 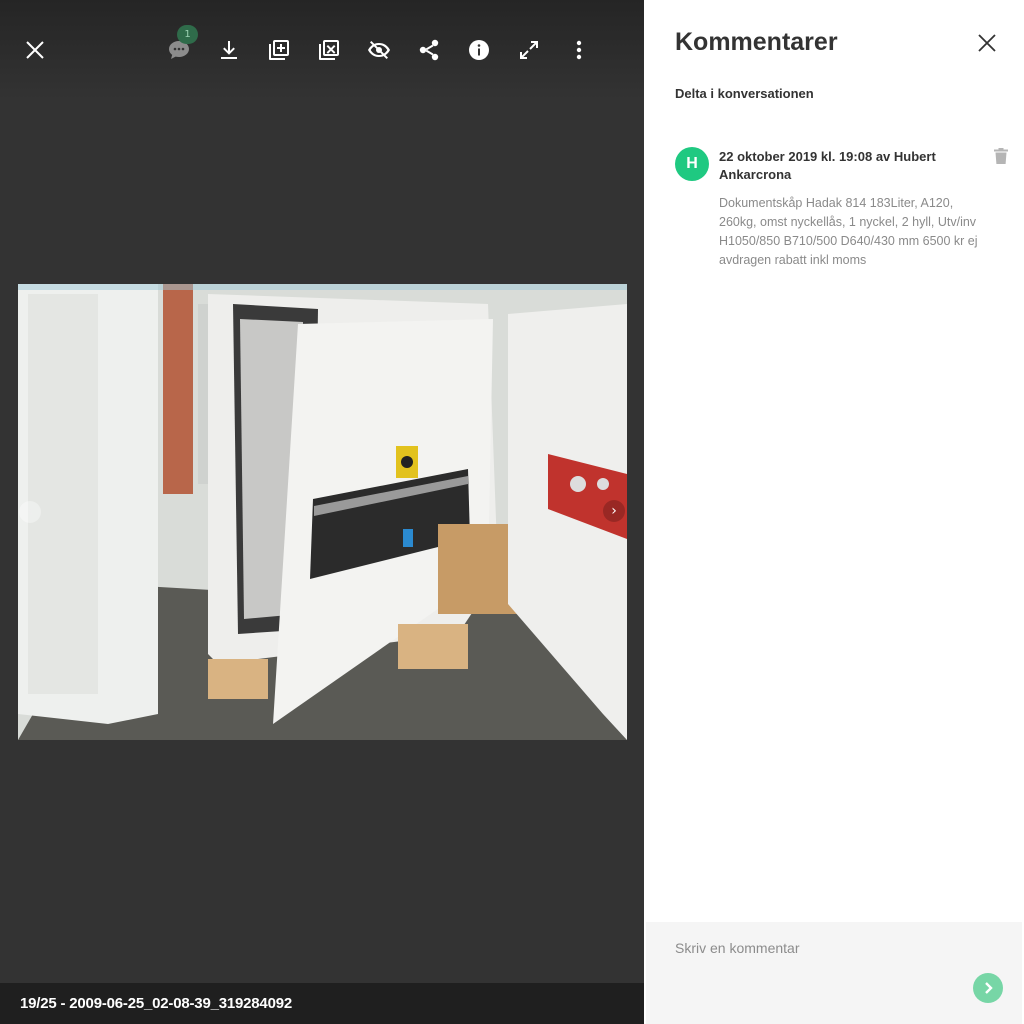 I want to click on info-button, so click(x=479, y=50).